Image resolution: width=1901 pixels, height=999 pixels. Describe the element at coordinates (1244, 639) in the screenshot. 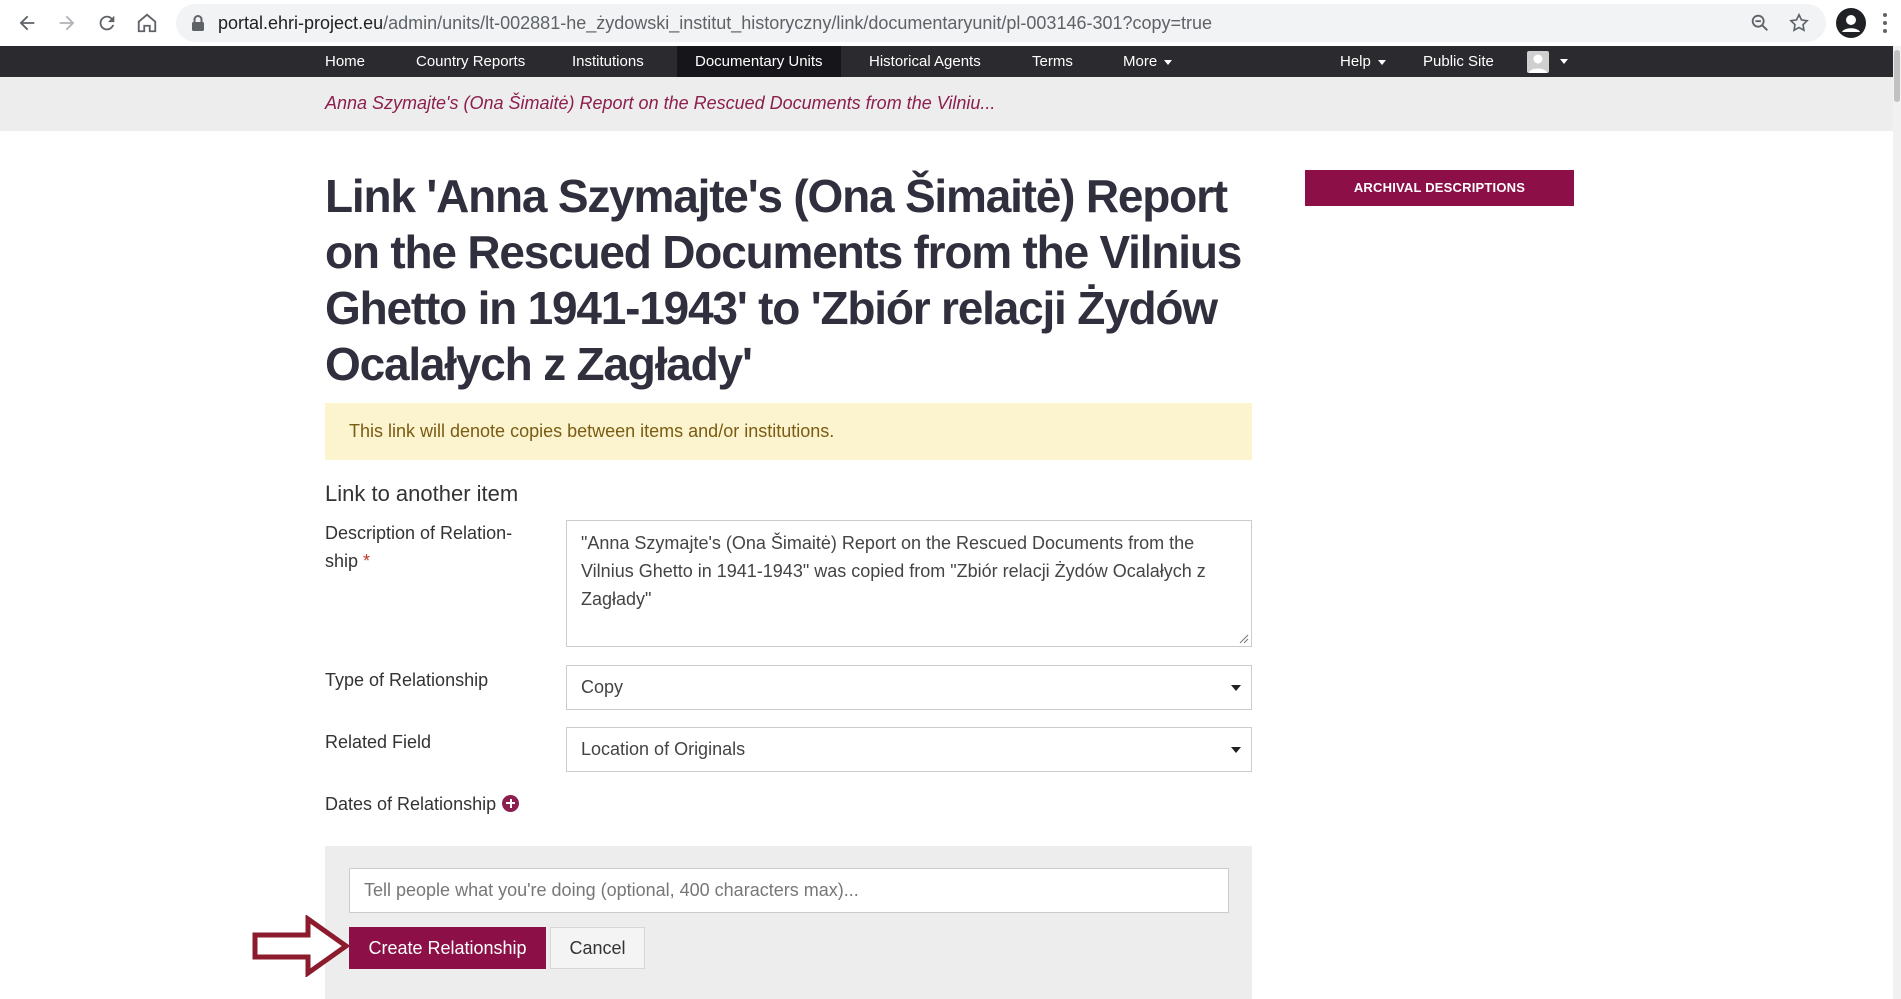

I see `resize-grip-icon` at that location.